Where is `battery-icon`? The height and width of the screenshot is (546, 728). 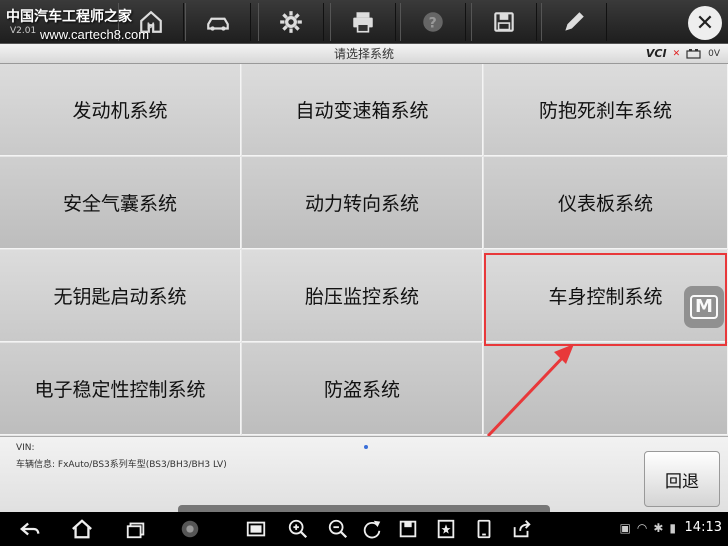
battery-icon is located at coordinates (693, 54).